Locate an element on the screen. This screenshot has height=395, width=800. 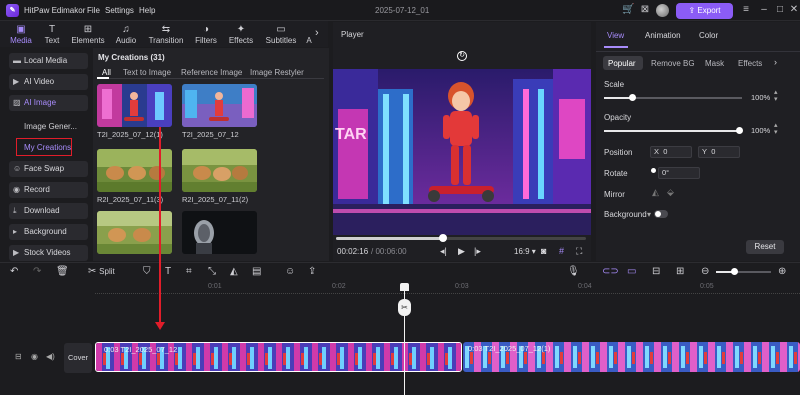
subtab-effects: Effects is located at coordinates (750, 63).